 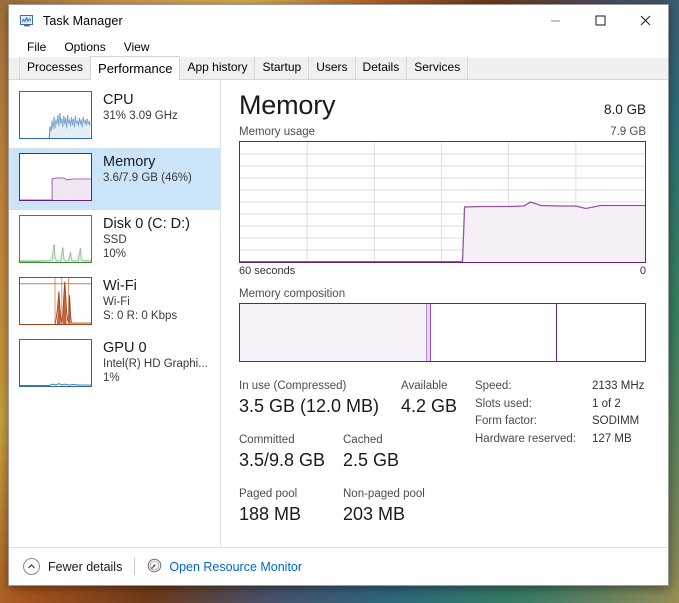 What do you see at coordinates (55, 68) in the screenshot?
I see `tab-processes: Processes` at bounding box center [55, 68].